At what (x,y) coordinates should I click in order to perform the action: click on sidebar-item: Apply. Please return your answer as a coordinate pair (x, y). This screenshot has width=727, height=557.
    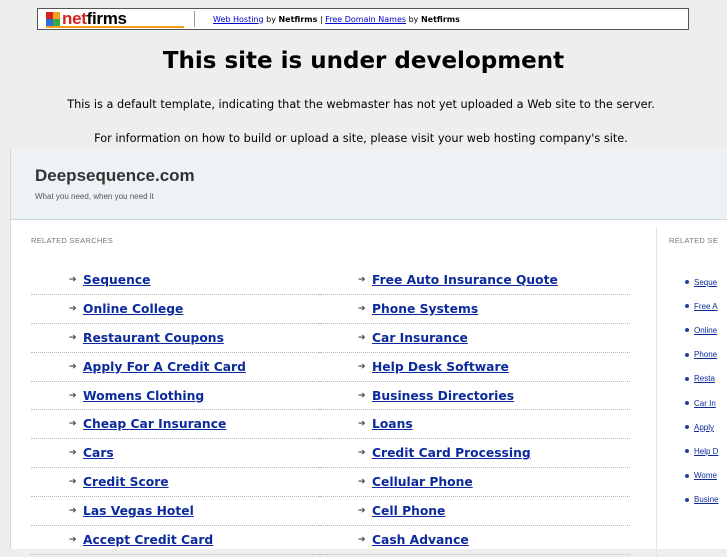
    Looking at the image, I should click on (706, 427).